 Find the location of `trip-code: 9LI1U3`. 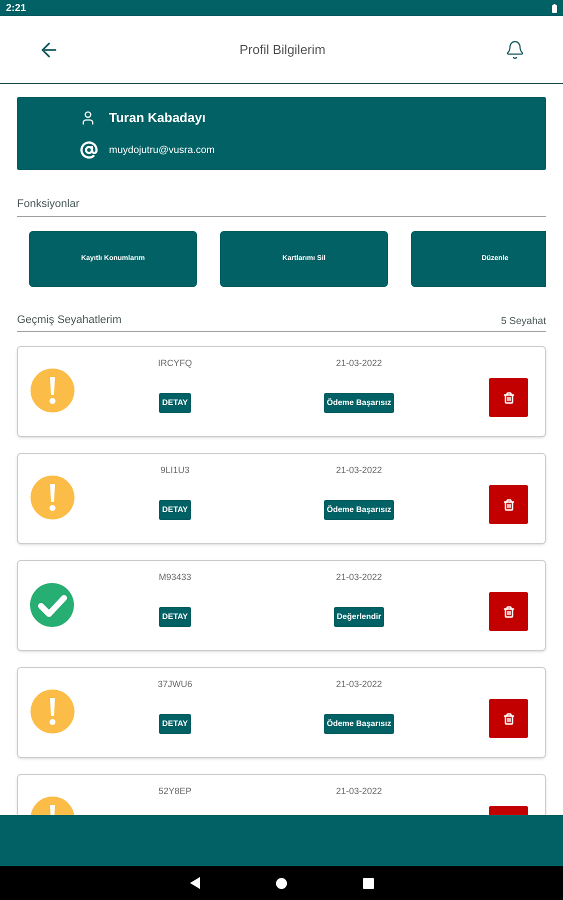

trip-code: 9LI1U3 is located at coordinates (175, 470).